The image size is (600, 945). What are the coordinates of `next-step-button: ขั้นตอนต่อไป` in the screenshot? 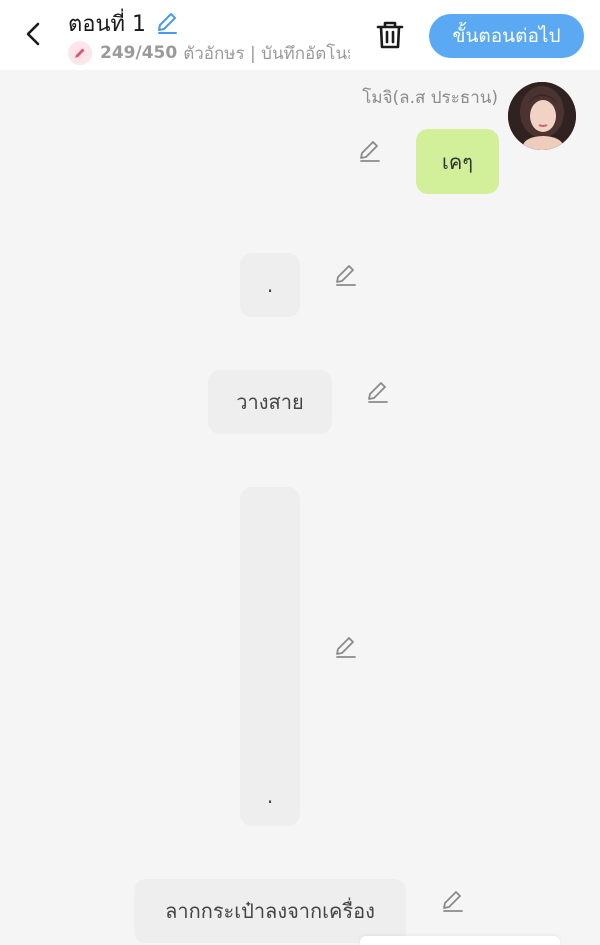 It's located at (506, 36).